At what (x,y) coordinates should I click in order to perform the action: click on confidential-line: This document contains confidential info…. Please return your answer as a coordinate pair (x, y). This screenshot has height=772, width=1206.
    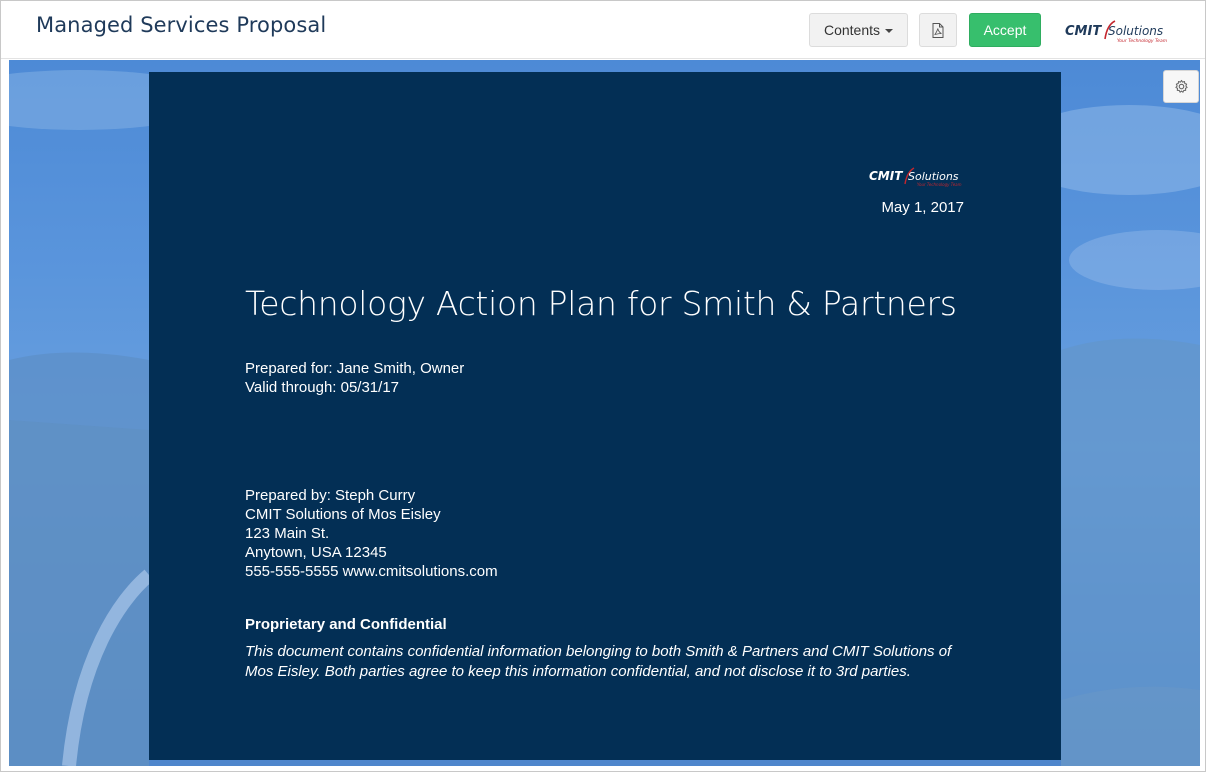
    Looking at the image, I should click on (598, 651).